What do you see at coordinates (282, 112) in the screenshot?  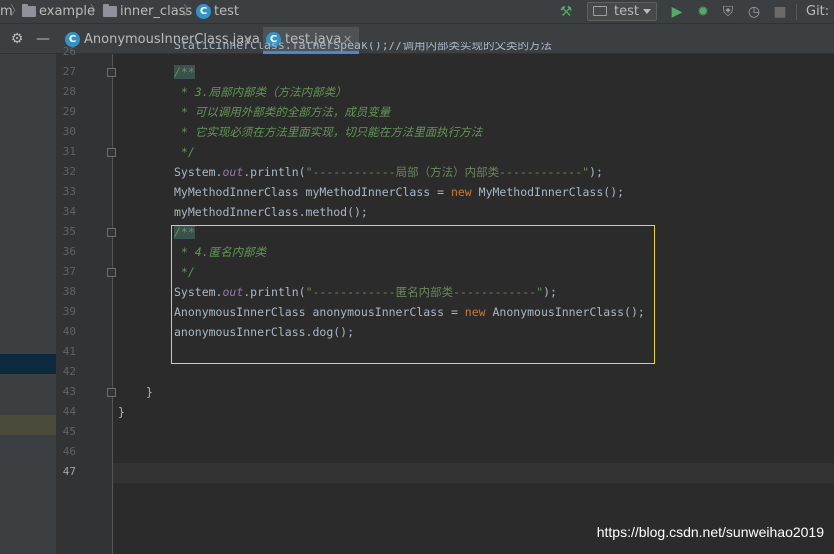 I see `code-line-29: * 可以调用外部类的全部方法，成员变量` at bounding box center [282, 112].